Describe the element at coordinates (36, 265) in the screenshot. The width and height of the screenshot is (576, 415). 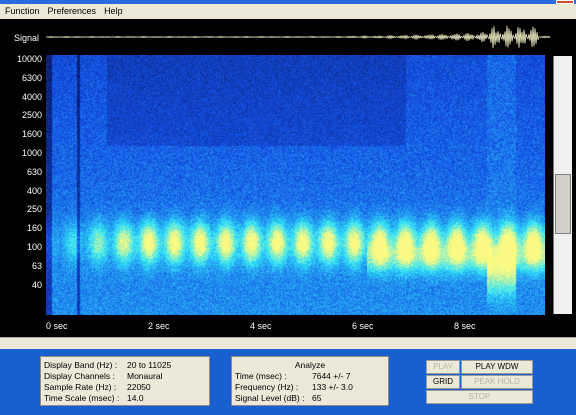
I see `frequency-tick-label: 63` at that location.